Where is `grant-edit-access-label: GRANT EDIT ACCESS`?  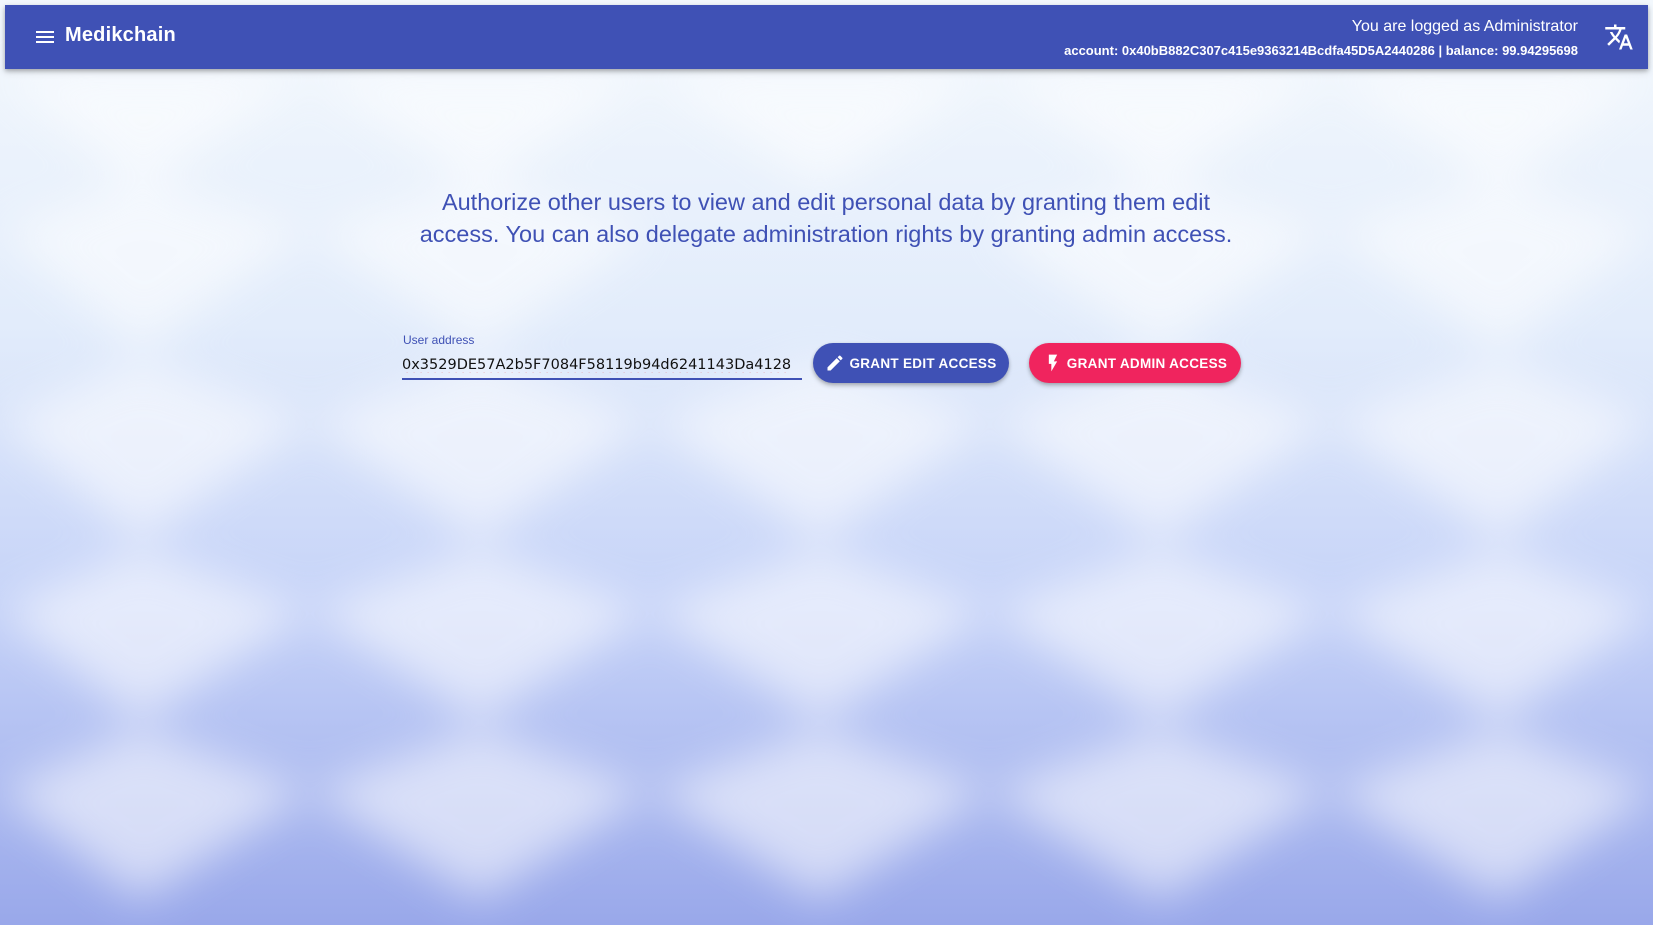
grant-edit-access-label: GRANT EDIT ACCESS is located at coordinates (923, 363).